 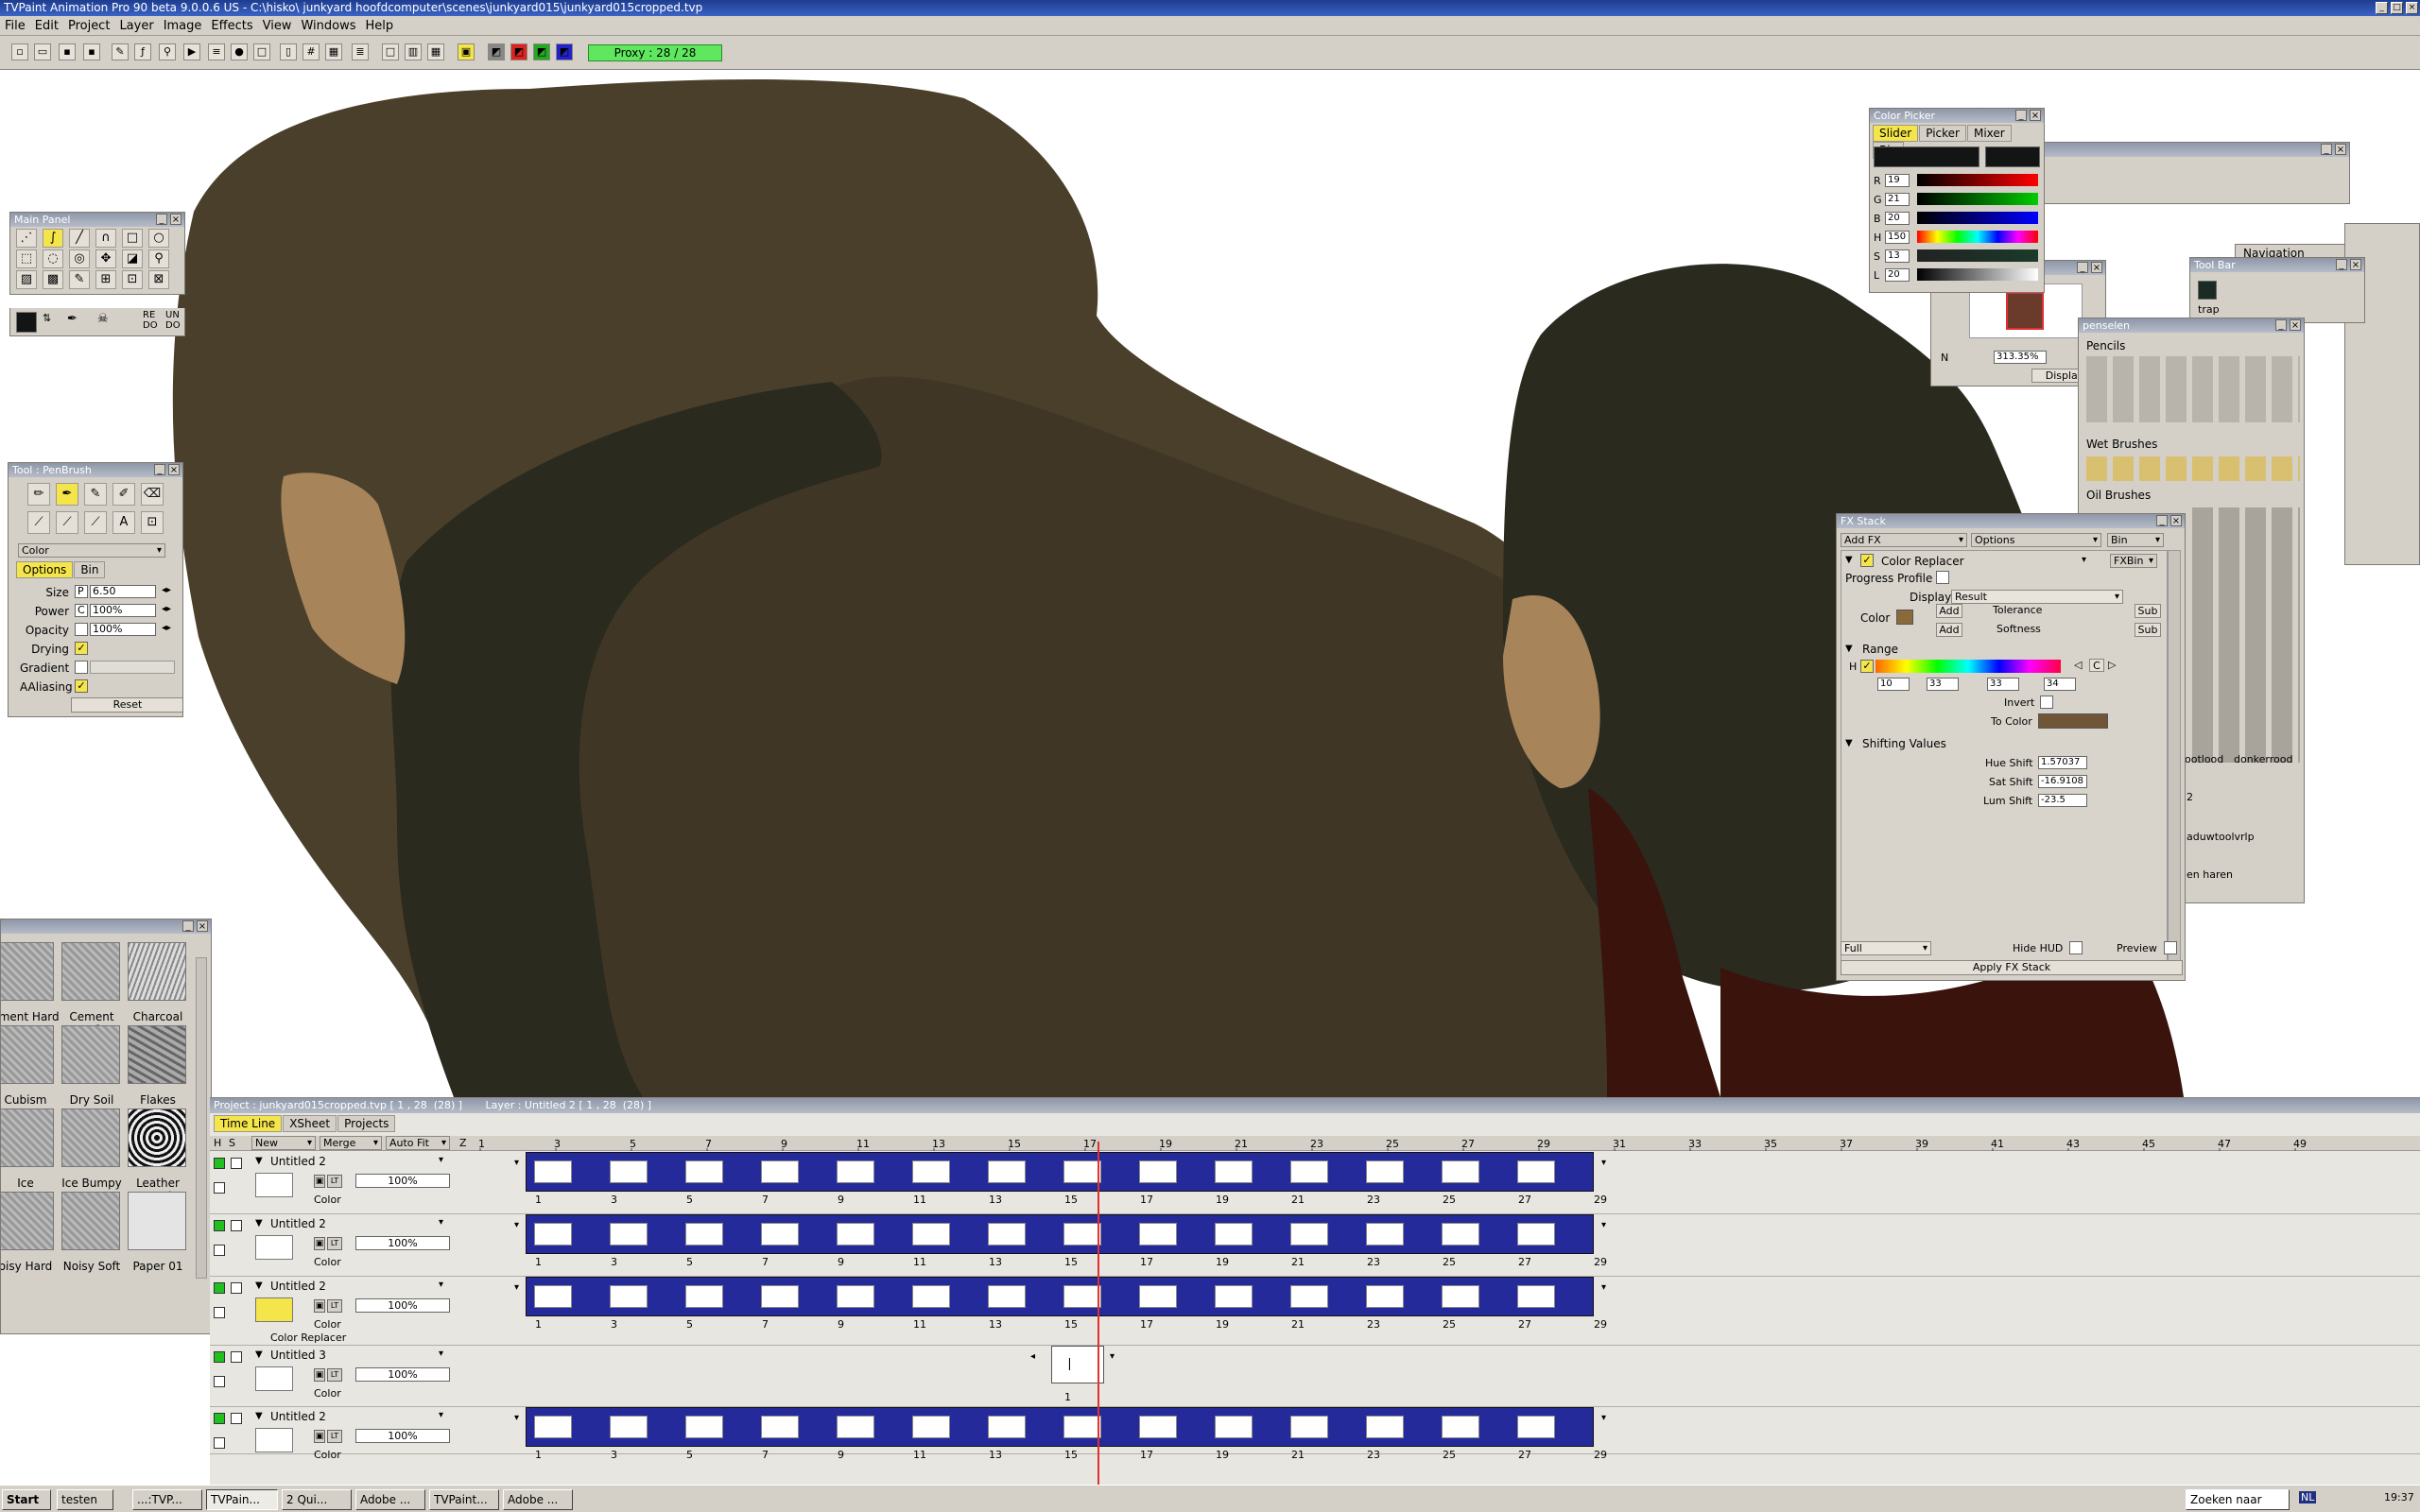 What do you see at coordinates (53, 238) in the screenshot?
I see `freehand-icon: ∫` at bounding box center [53, 238].